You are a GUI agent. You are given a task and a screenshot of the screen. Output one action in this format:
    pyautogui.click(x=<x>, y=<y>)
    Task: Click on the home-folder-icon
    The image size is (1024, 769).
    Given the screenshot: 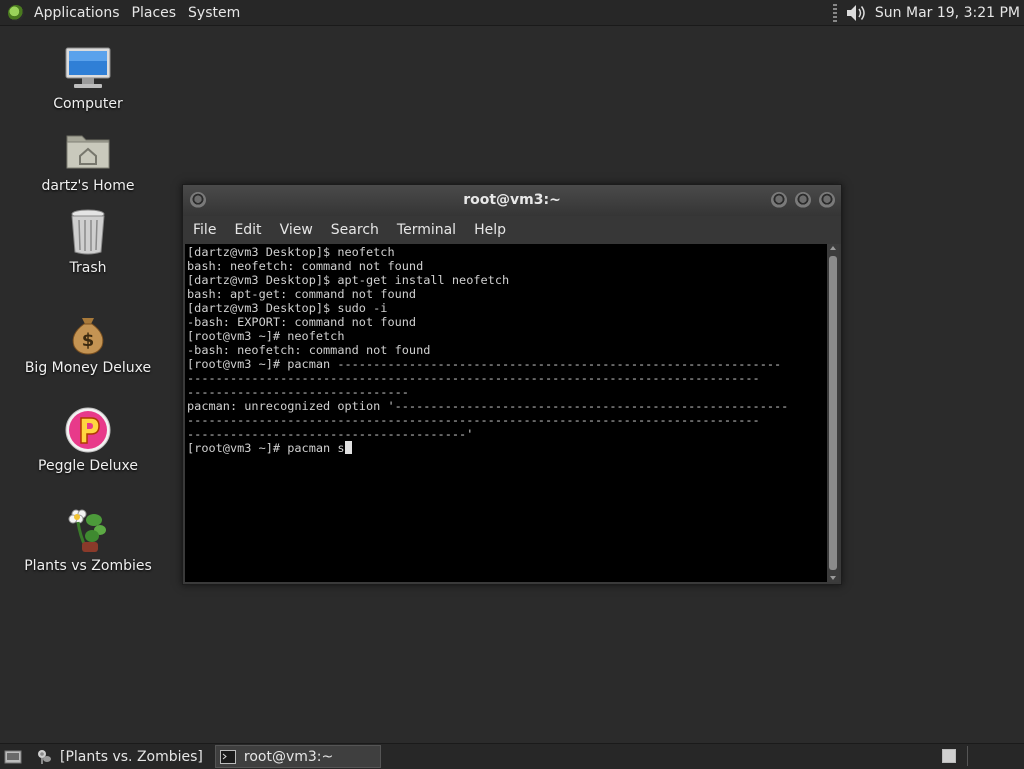 What is the action you would take?
    pyautogui.click(x=88, y=150)
    